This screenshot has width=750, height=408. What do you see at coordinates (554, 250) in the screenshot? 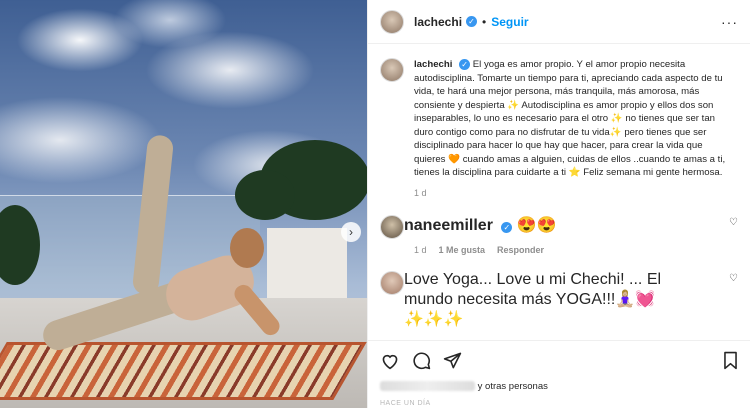
I see `comment-meta: 1 d 1 Me gusta Responder` at bounding box center [554, 250].